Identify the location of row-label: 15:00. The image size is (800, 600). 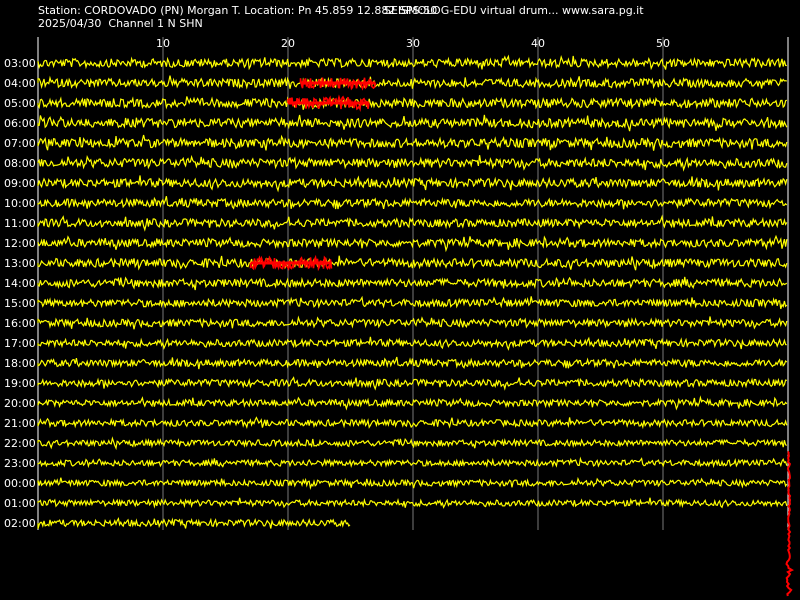
(20, 303).